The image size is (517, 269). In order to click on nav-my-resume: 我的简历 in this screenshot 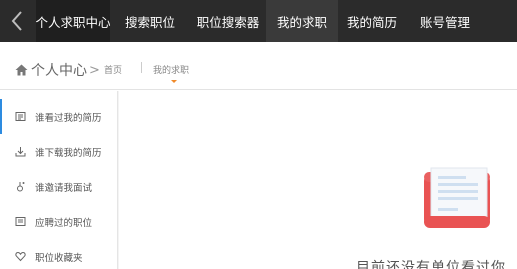, I will do `click(372, 21)`.